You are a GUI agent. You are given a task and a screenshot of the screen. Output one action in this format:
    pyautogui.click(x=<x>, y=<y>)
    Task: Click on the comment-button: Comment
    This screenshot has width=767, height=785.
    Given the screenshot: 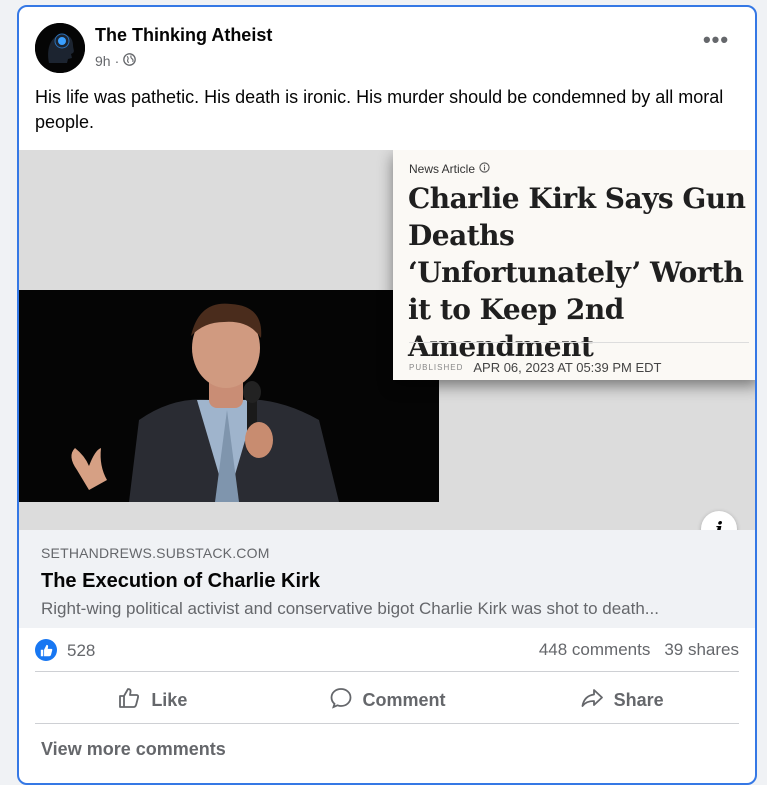 What is the action you would take?
    pyautogui.click(x=387, y=700)
    